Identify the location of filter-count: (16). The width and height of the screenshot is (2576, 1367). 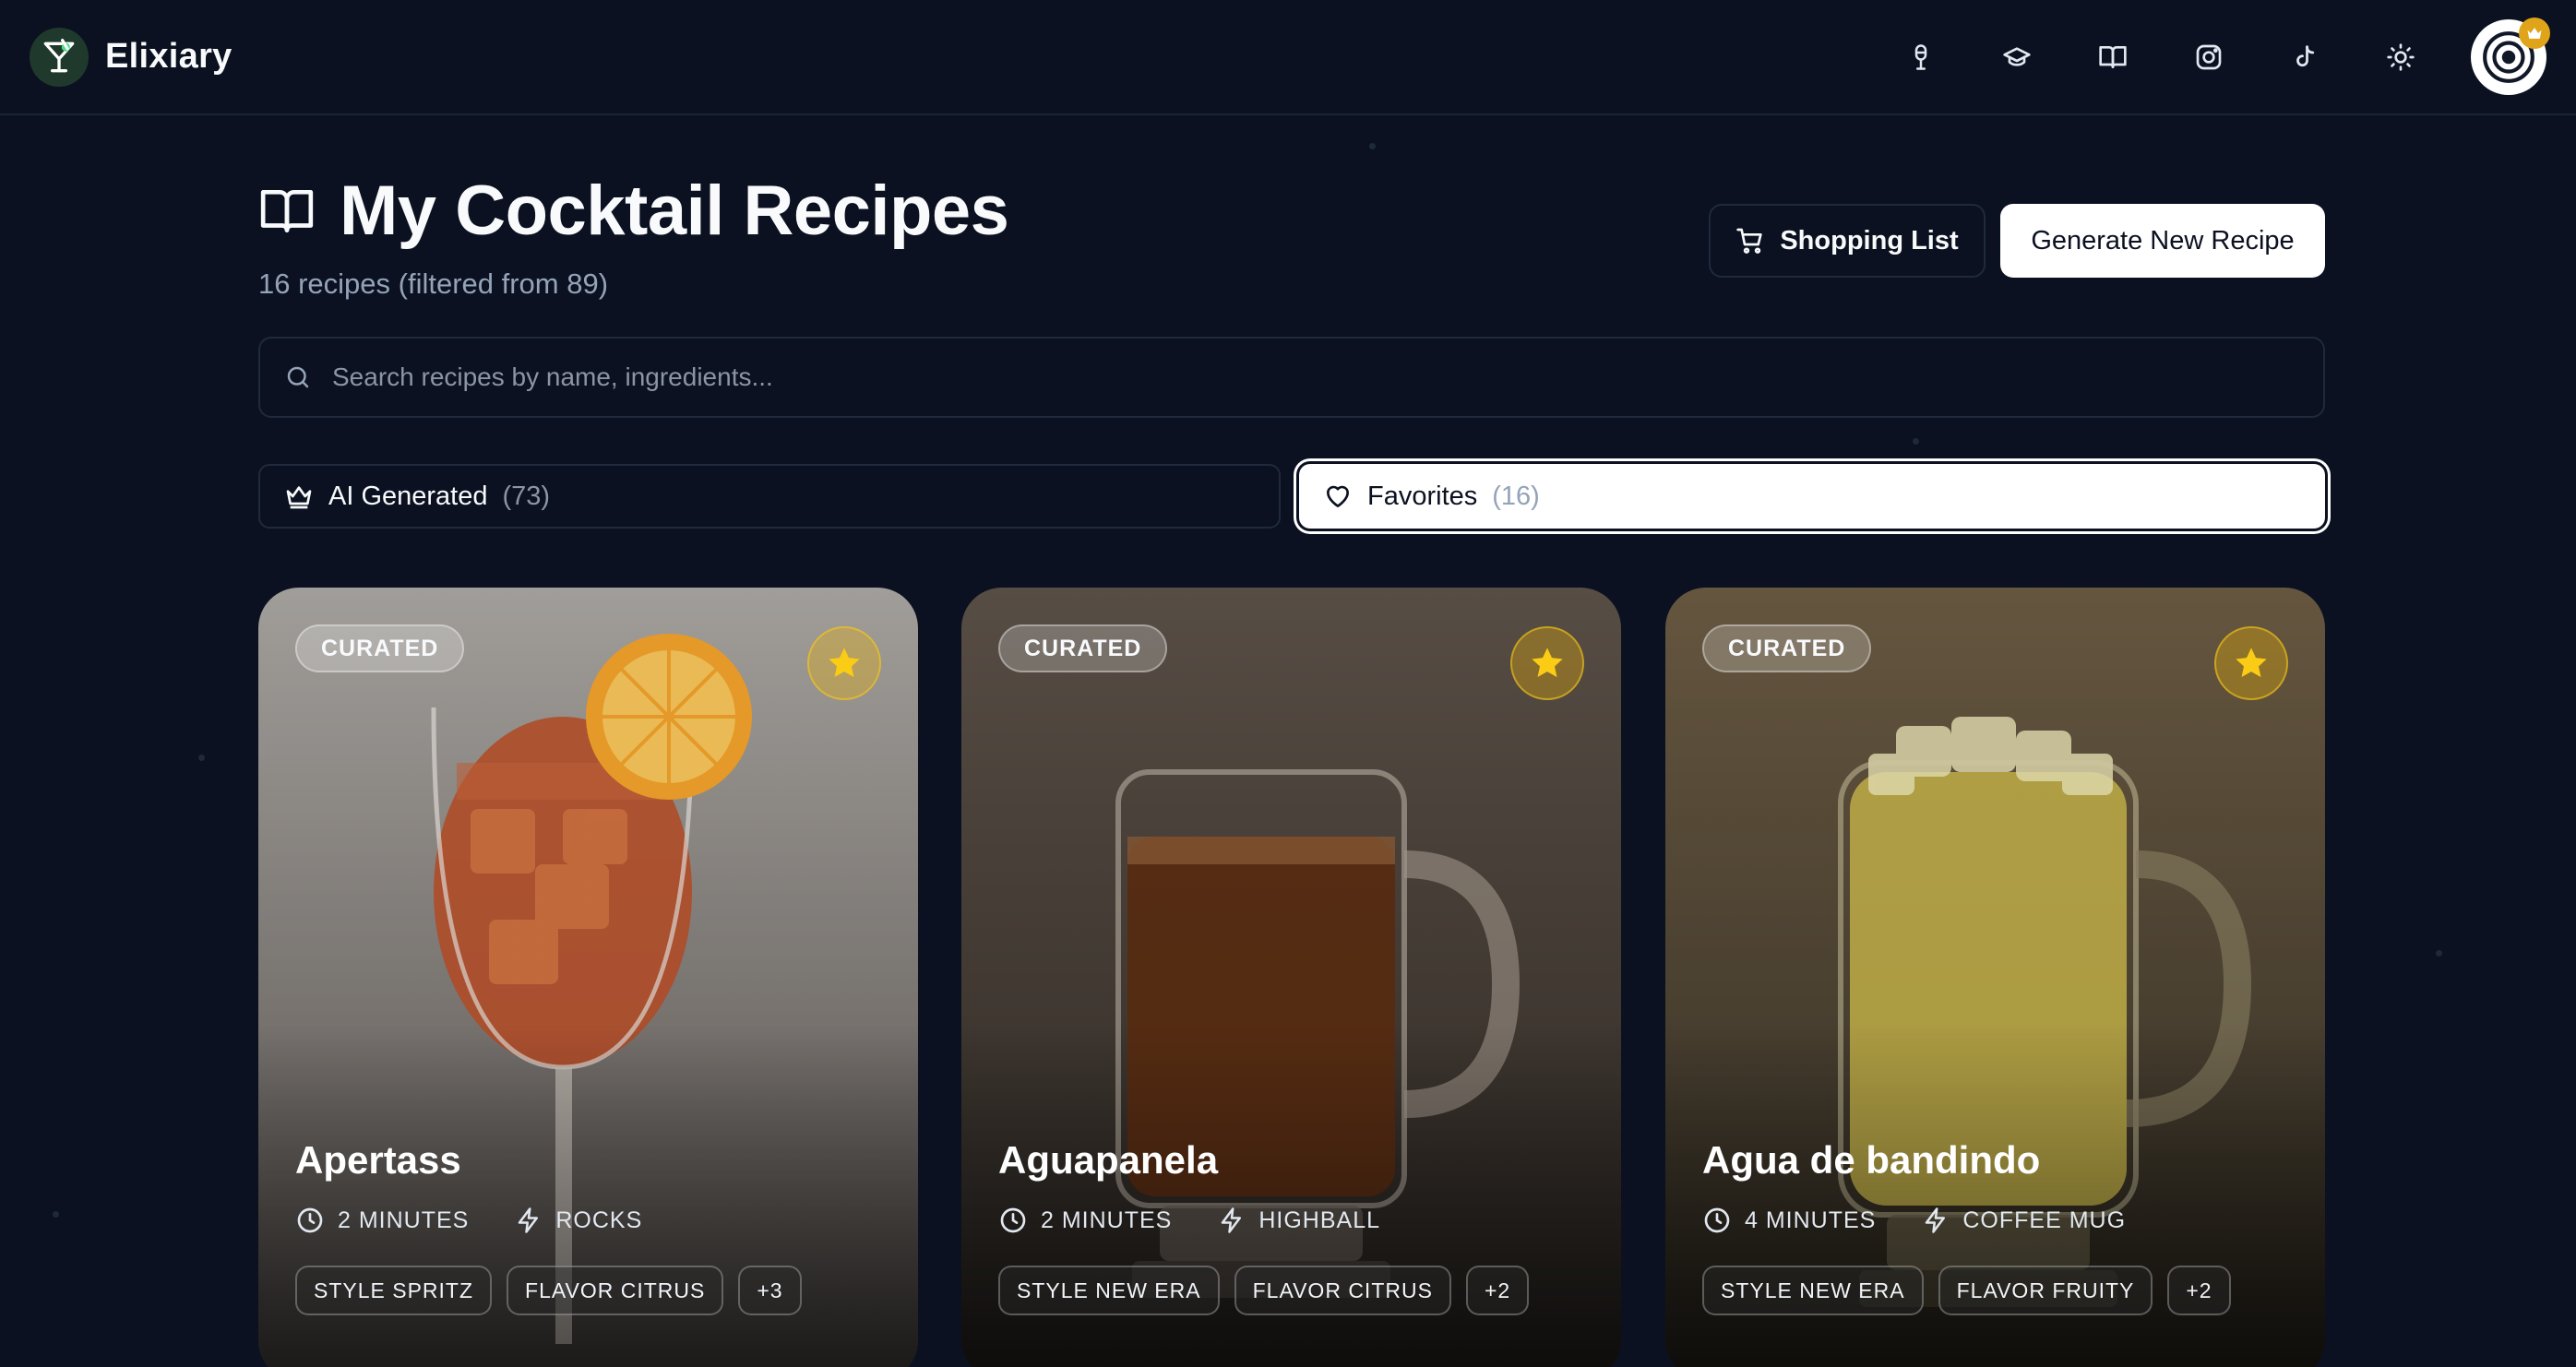
(1516, 496).